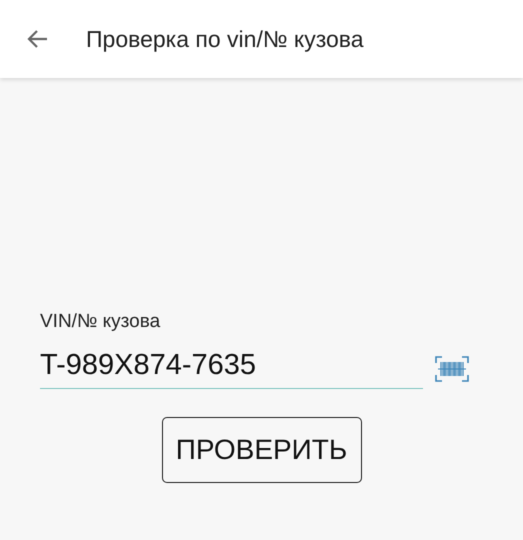 Image resolution: width=523 pixels, height=540 pixels. What do you see at coordinates (225, 39) in the screenshot?
I see `screen-title: Проверка по vin/№ кузова` at bounding box center [225, 39].